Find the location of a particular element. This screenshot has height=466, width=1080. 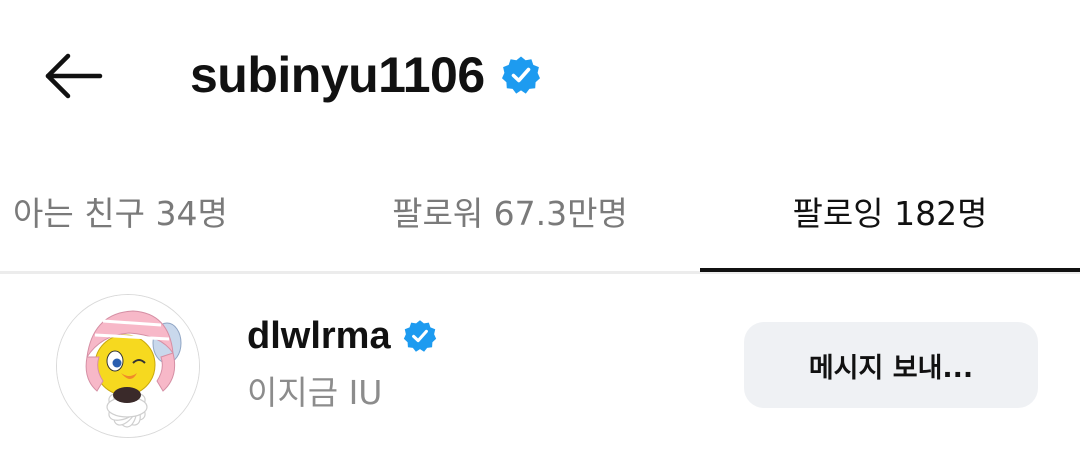

tab-following: 팔로잉 182명 is located at coordinates (890, 210).